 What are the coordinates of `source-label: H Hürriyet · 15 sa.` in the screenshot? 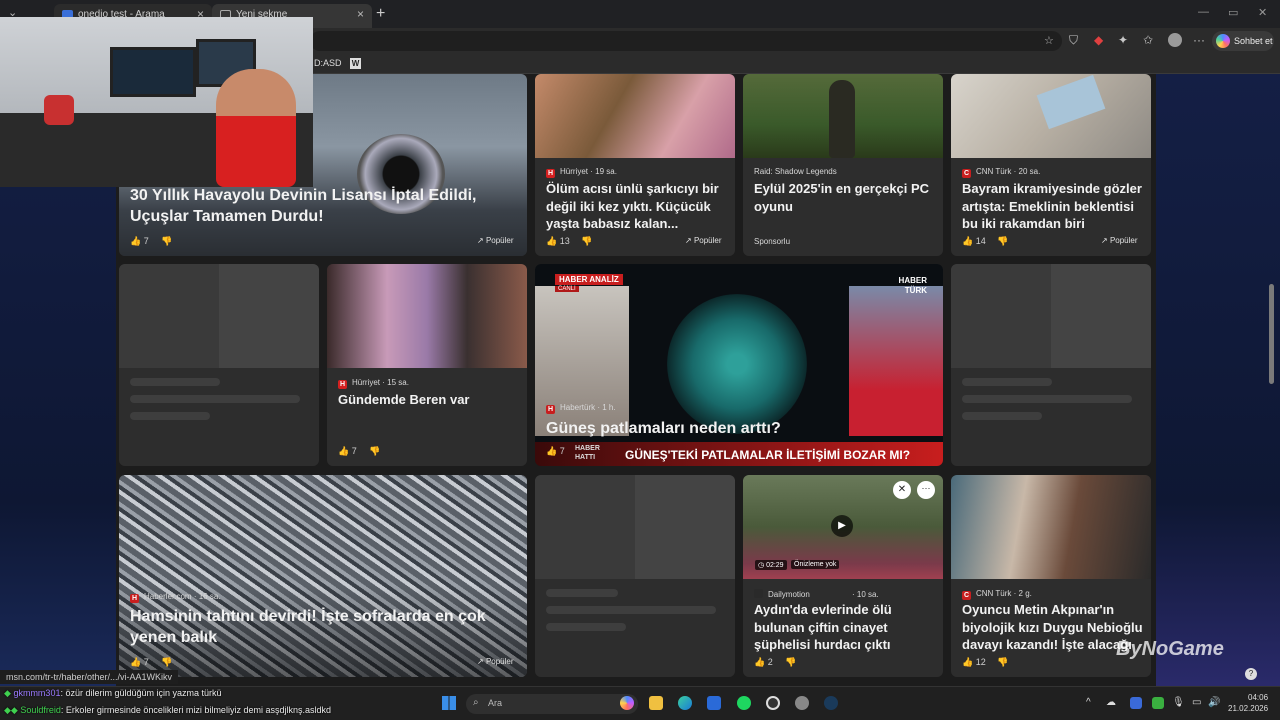 It's located at (373, 383).